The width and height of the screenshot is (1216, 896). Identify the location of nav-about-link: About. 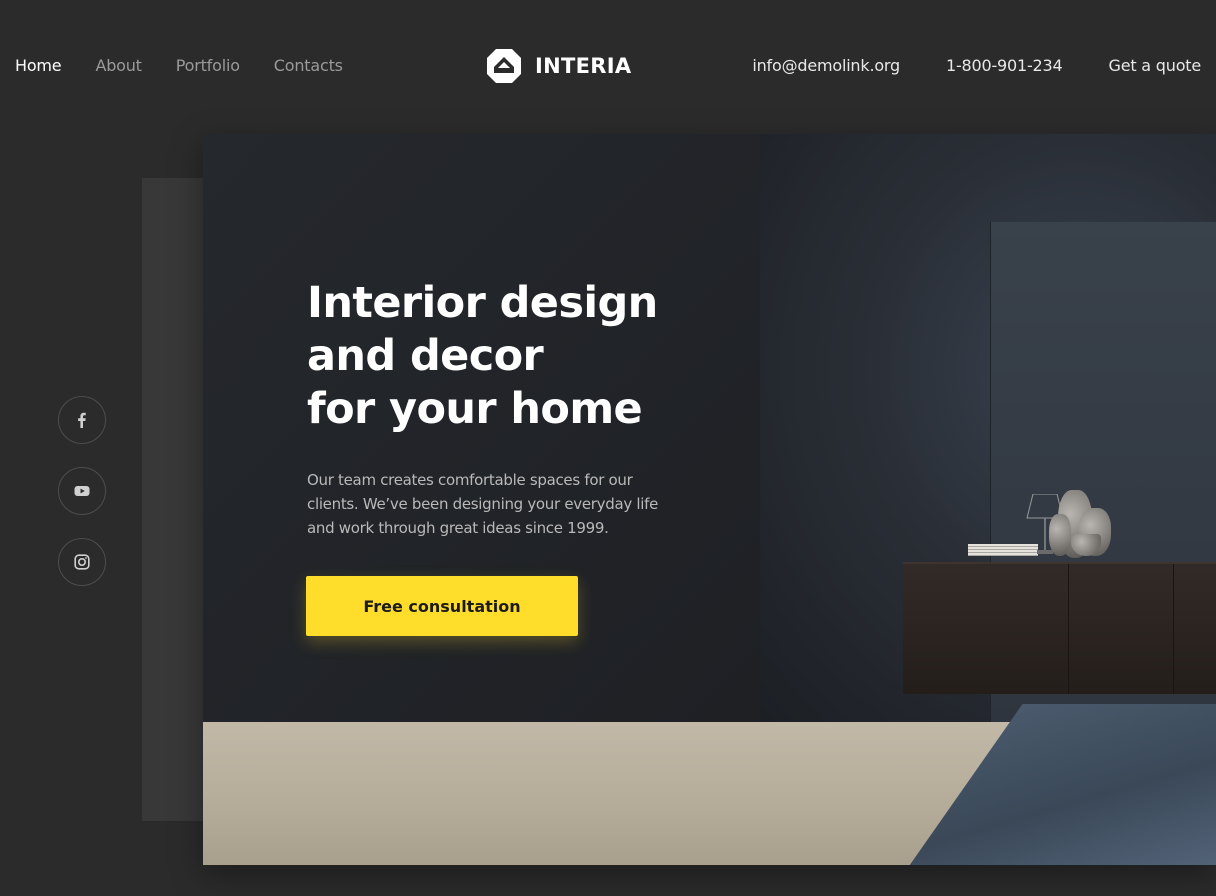
(118, 65).